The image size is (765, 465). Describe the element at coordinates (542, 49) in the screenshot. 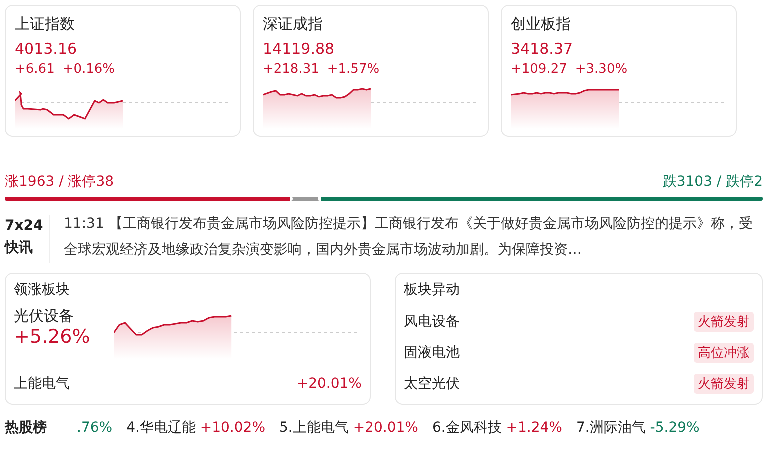

I see `index-price: 3418.37` at that location.